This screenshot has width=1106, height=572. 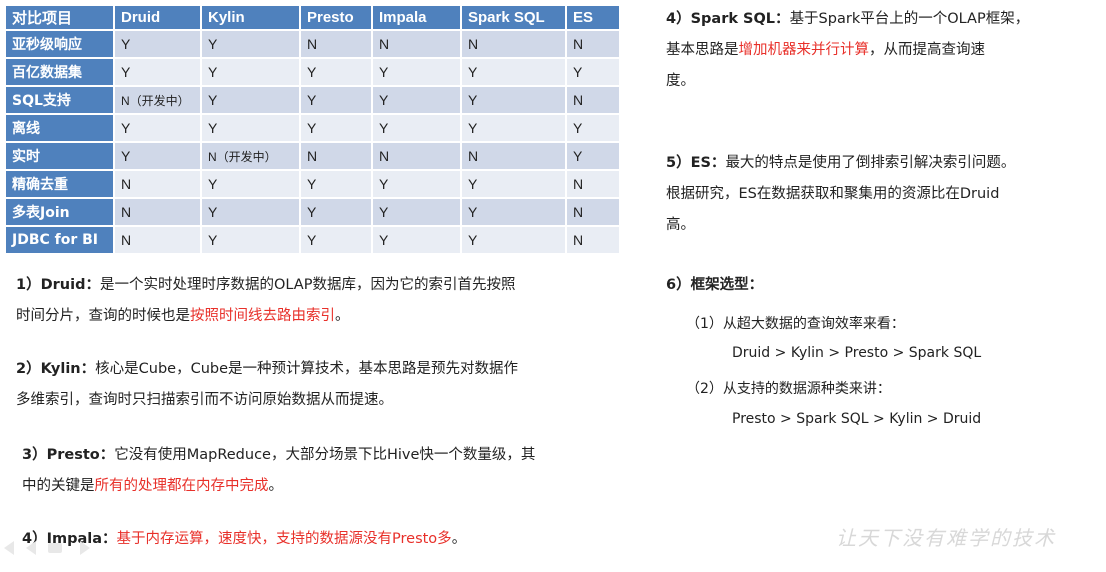 What do you see at coordinates (58, 486) in the screenshot?
I see `para-text: 中的关键是` at bounding box center [58, 486].